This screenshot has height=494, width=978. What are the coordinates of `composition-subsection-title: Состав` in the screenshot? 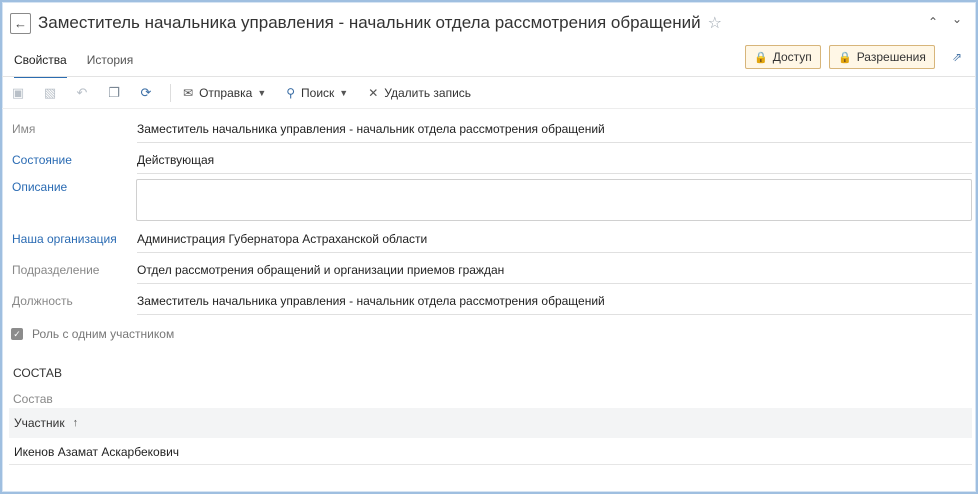 It's located at (33, 399).